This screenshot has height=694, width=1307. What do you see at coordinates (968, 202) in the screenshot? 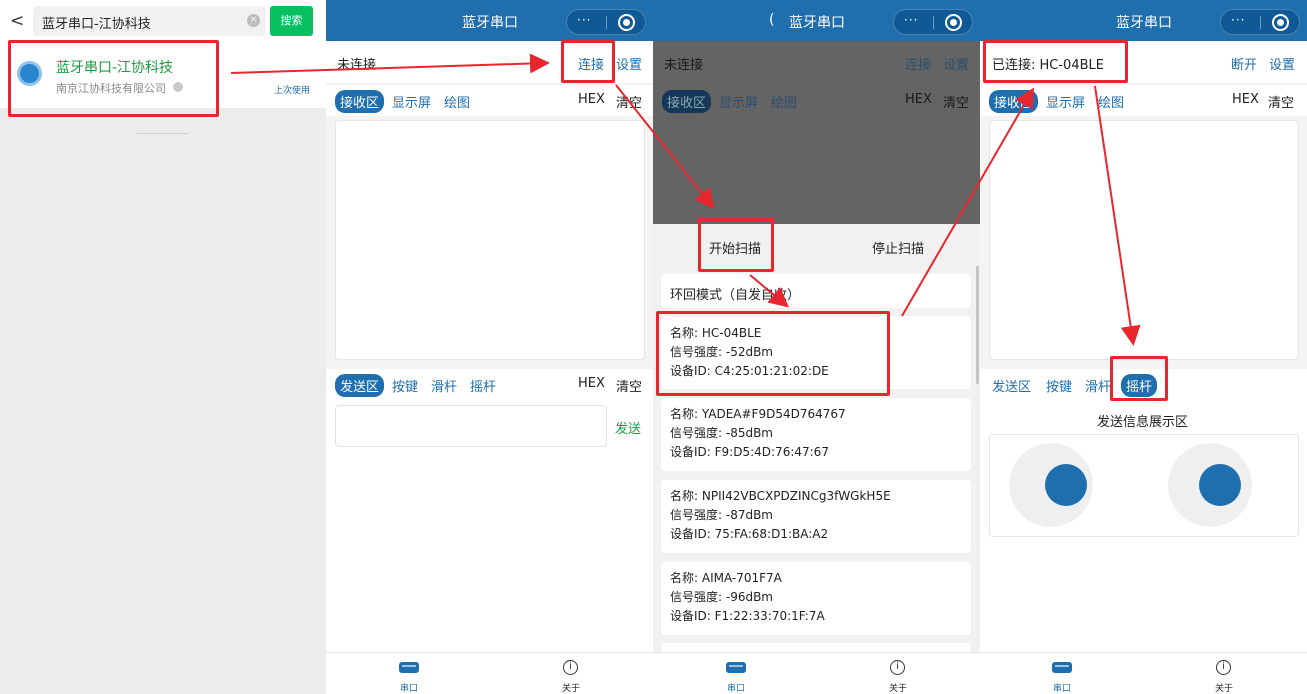
I see `arrow-device-to-connected` at bounding box center [968, 202].